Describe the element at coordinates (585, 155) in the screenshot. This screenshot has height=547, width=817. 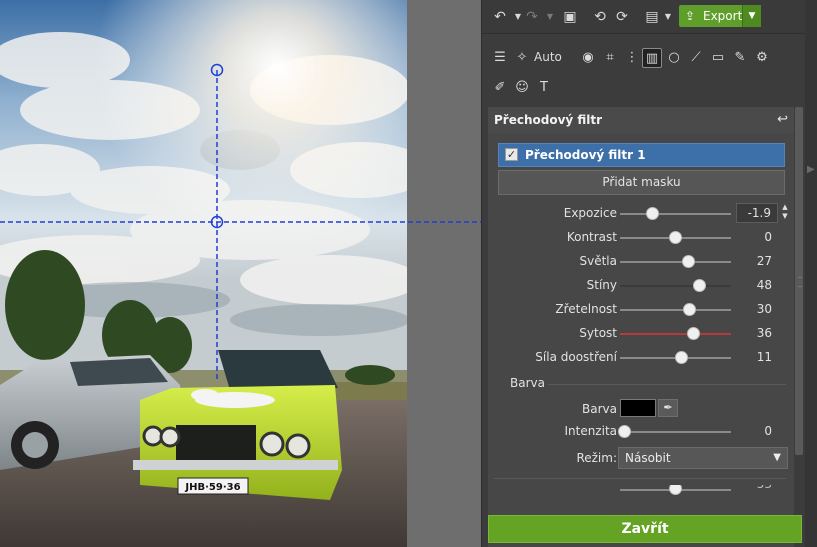
I see `filter-name: Přechodový filtr 1` at that location.